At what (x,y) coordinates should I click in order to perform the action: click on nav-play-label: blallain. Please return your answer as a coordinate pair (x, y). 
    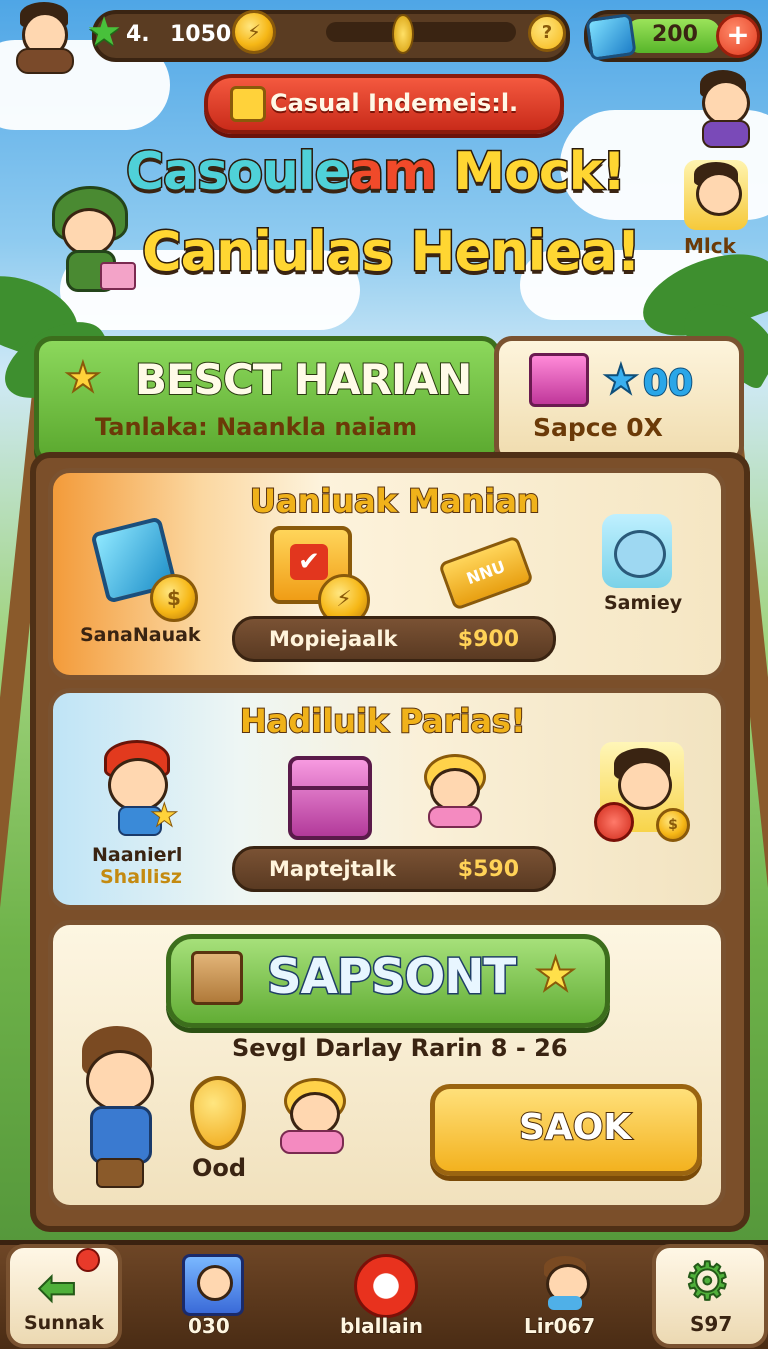
    Looking at the image, I should click on (382, 1326).